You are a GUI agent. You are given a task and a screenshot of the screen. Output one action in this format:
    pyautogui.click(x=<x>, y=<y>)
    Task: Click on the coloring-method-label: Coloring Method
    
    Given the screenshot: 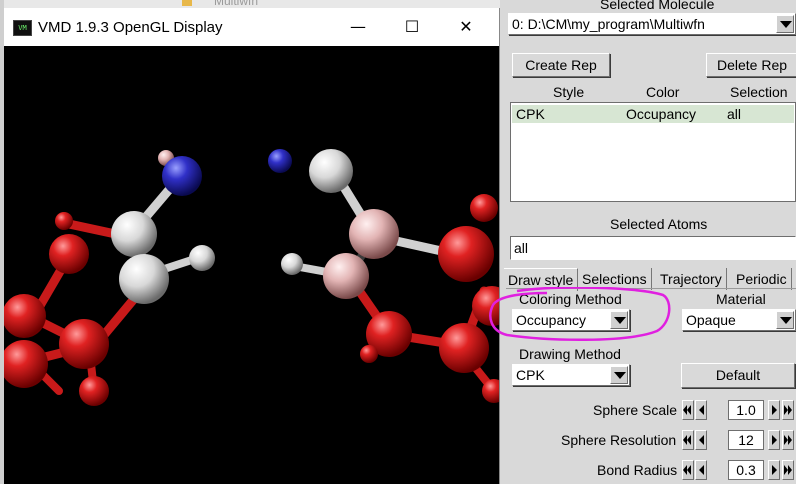 What is the action you would take?
    pyautogui.click(x=570, y=299)
    